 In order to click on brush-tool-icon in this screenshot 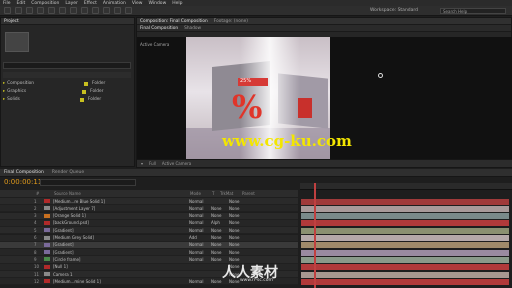, I will do `click(106, 10)`.